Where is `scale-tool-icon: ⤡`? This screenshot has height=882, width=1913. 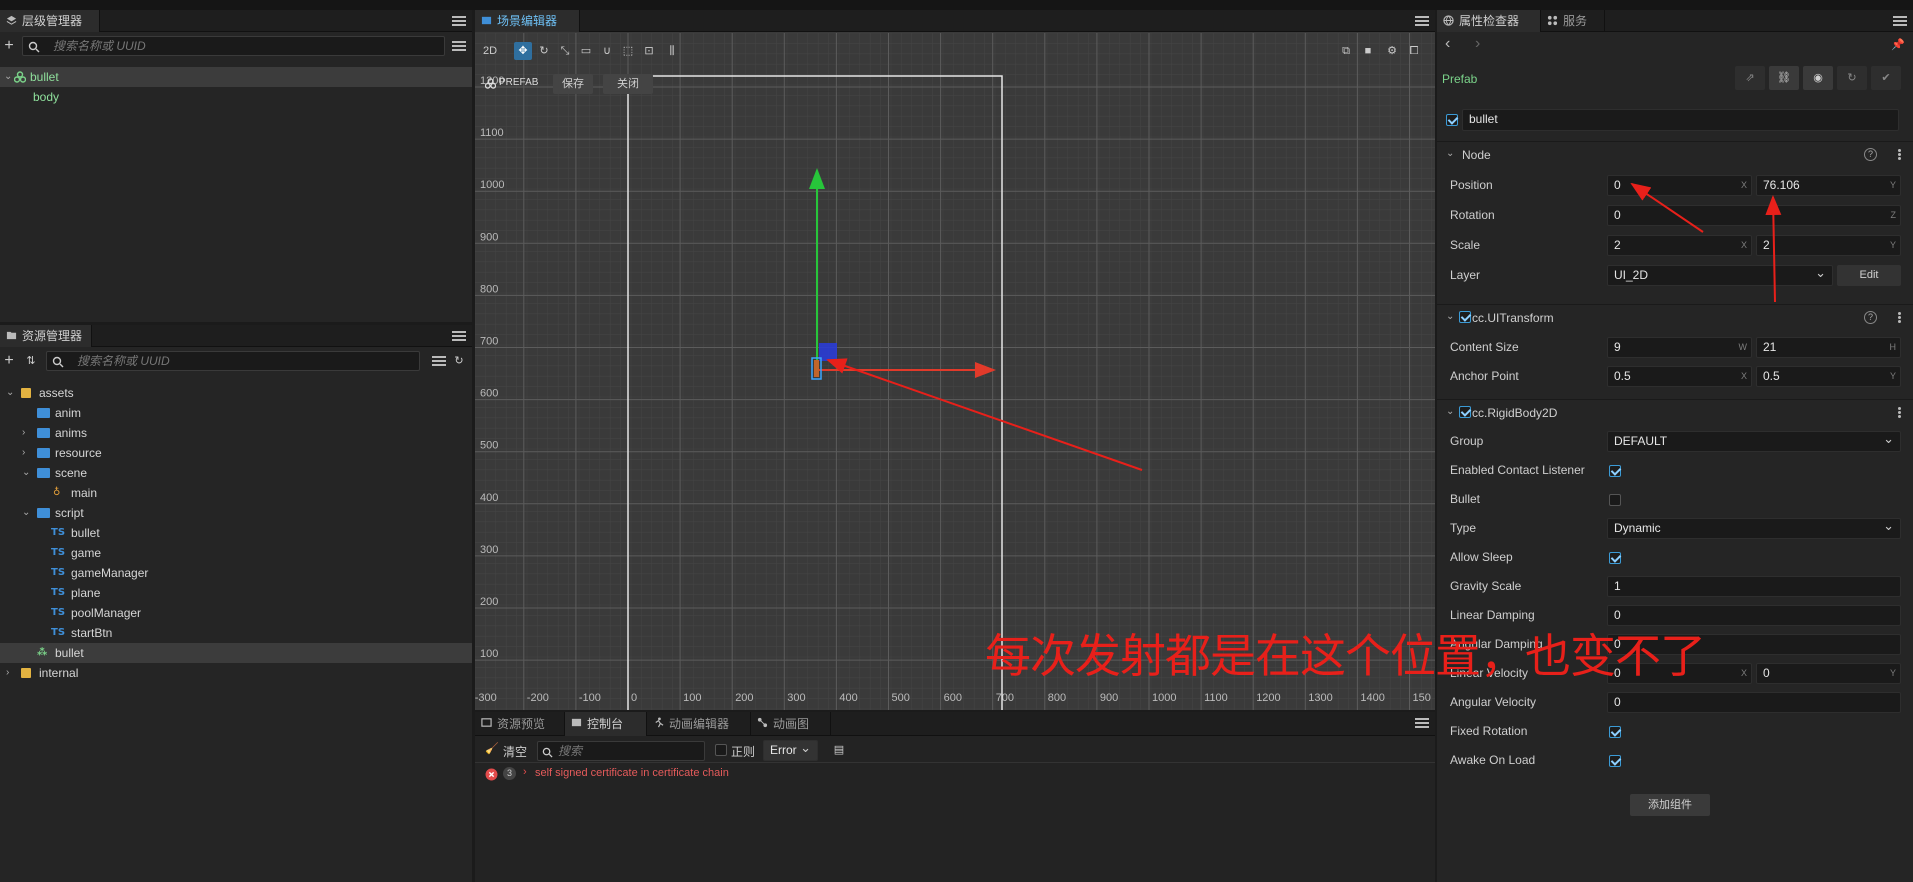
scale-tool-icon: ⤡ is located at coordinates (565, 51).